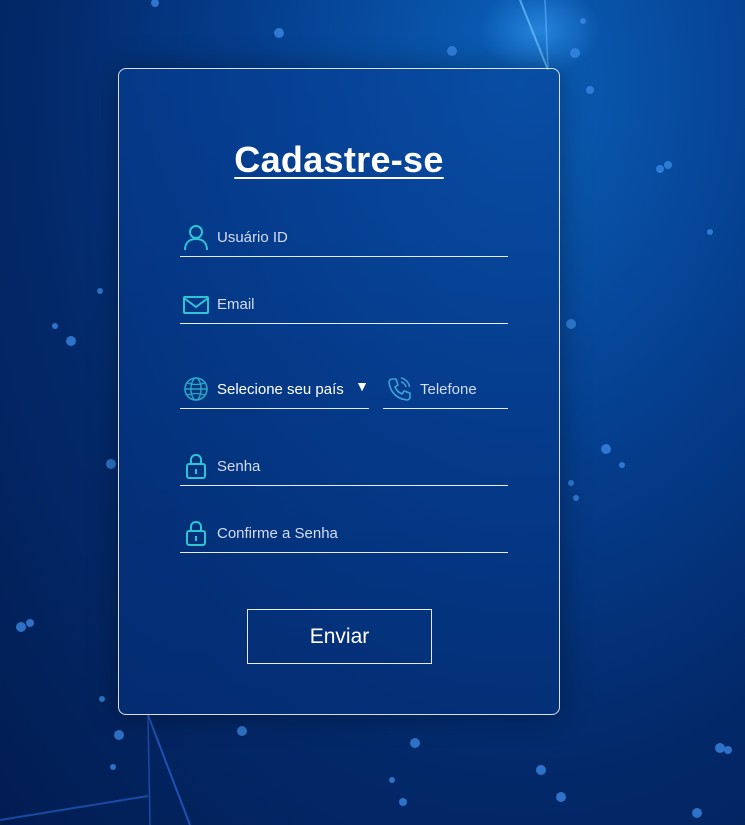  I want to click on country-select: Selecione seu país ▼, so click(274, 389).